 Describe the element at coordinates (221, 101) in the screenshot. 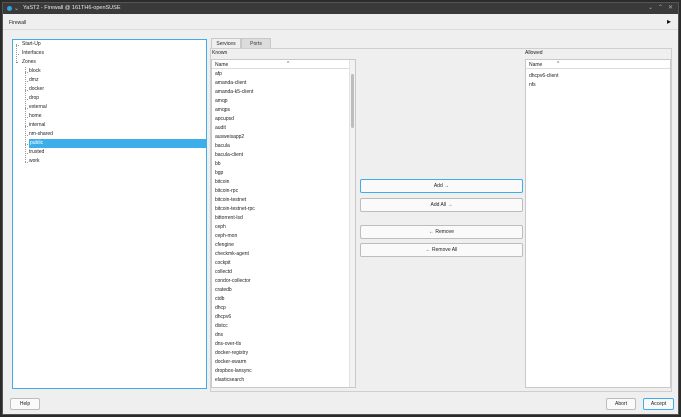

I see `list-item: amqp` at that location.